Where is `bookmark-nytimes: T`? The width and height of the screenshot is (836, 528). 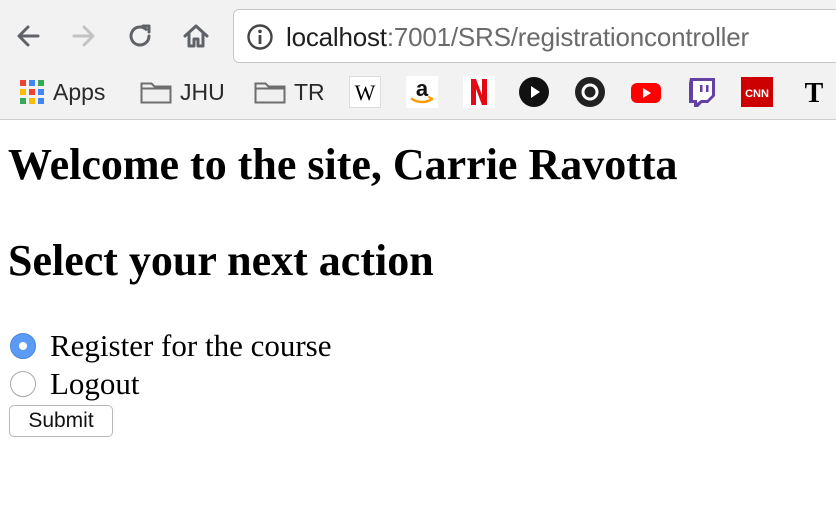
bookmark-nytimes: T is located at coordinates (814, 92).